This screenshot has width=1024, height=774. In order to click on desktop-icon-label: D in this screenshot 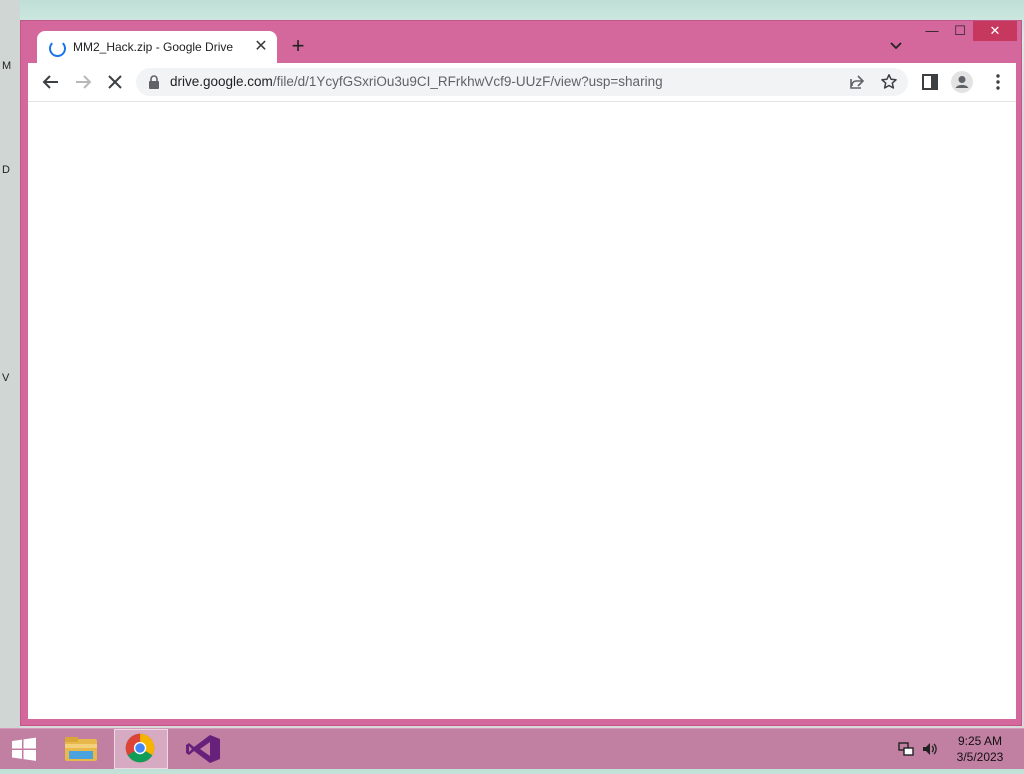, I will do `click(6, 170)`.